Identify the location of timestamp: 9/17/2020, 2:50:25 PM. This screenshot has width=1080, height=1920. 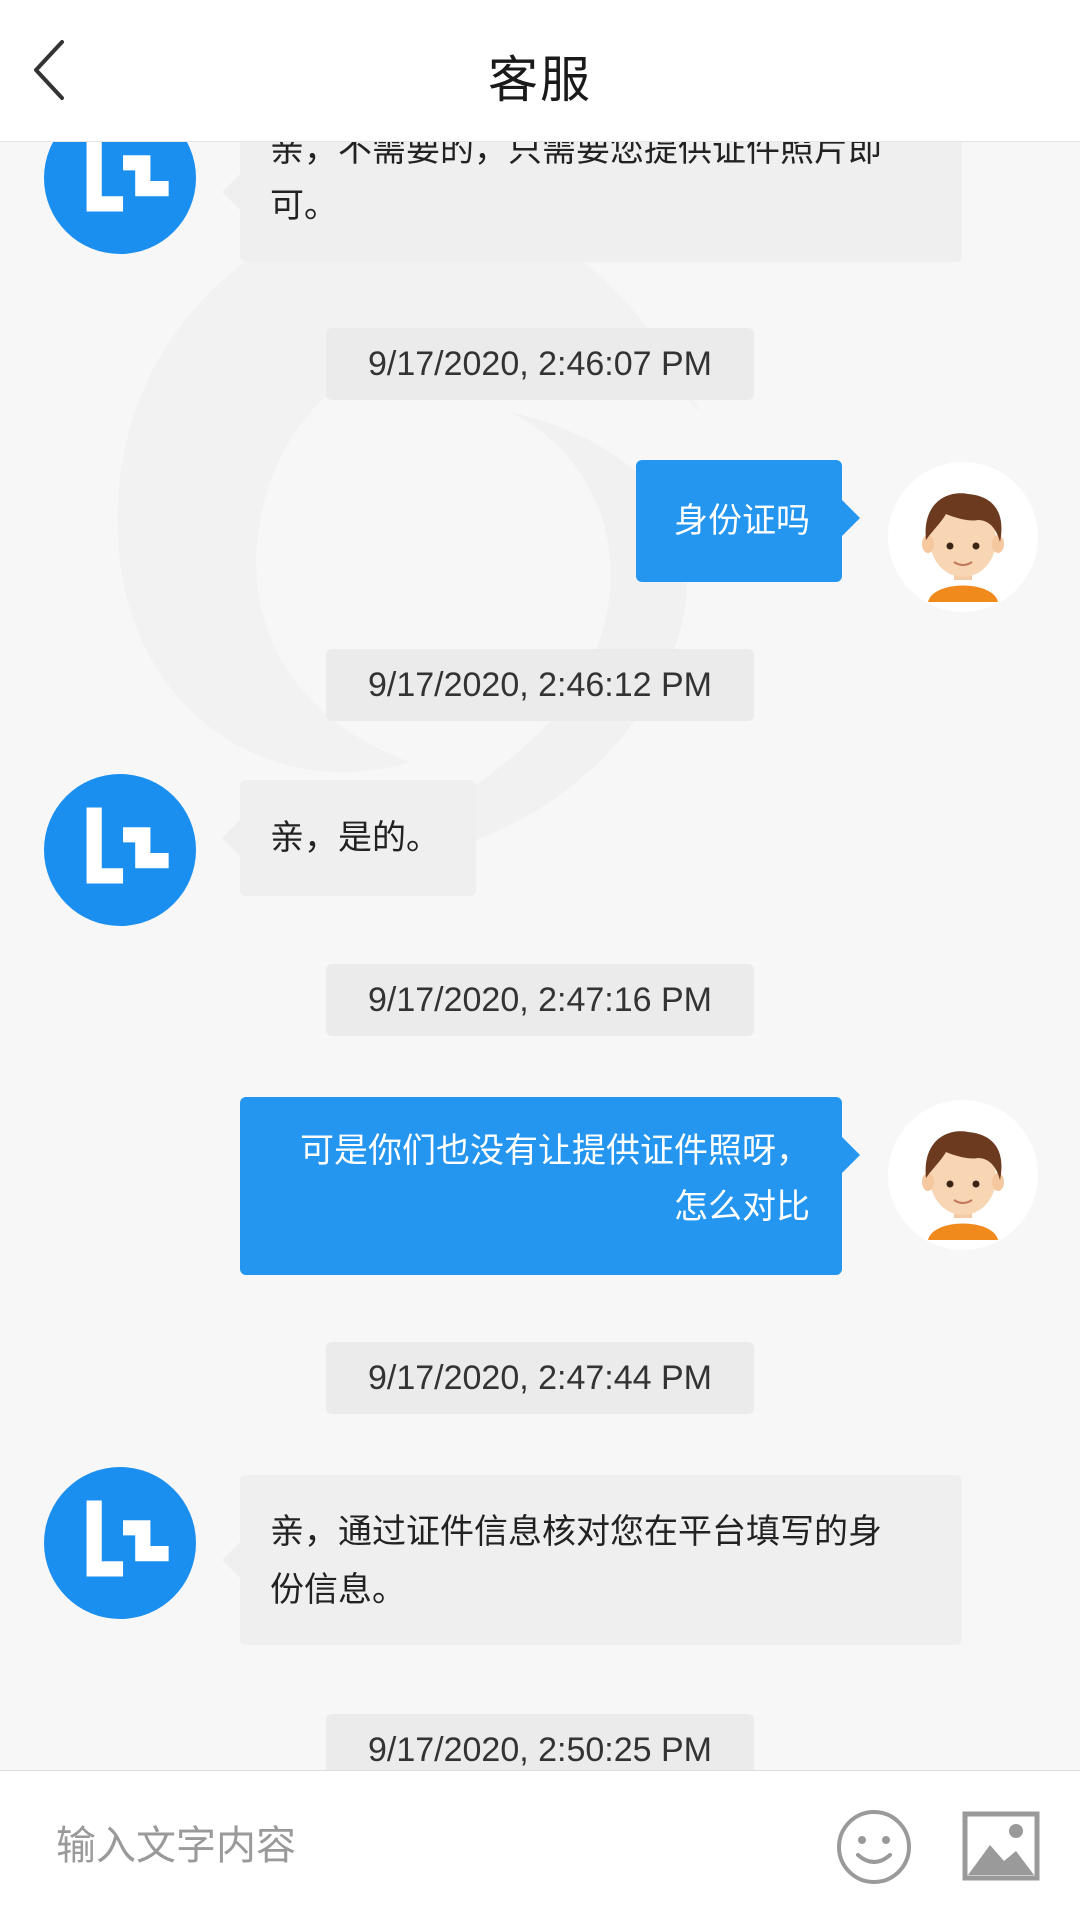
(540, 1742).